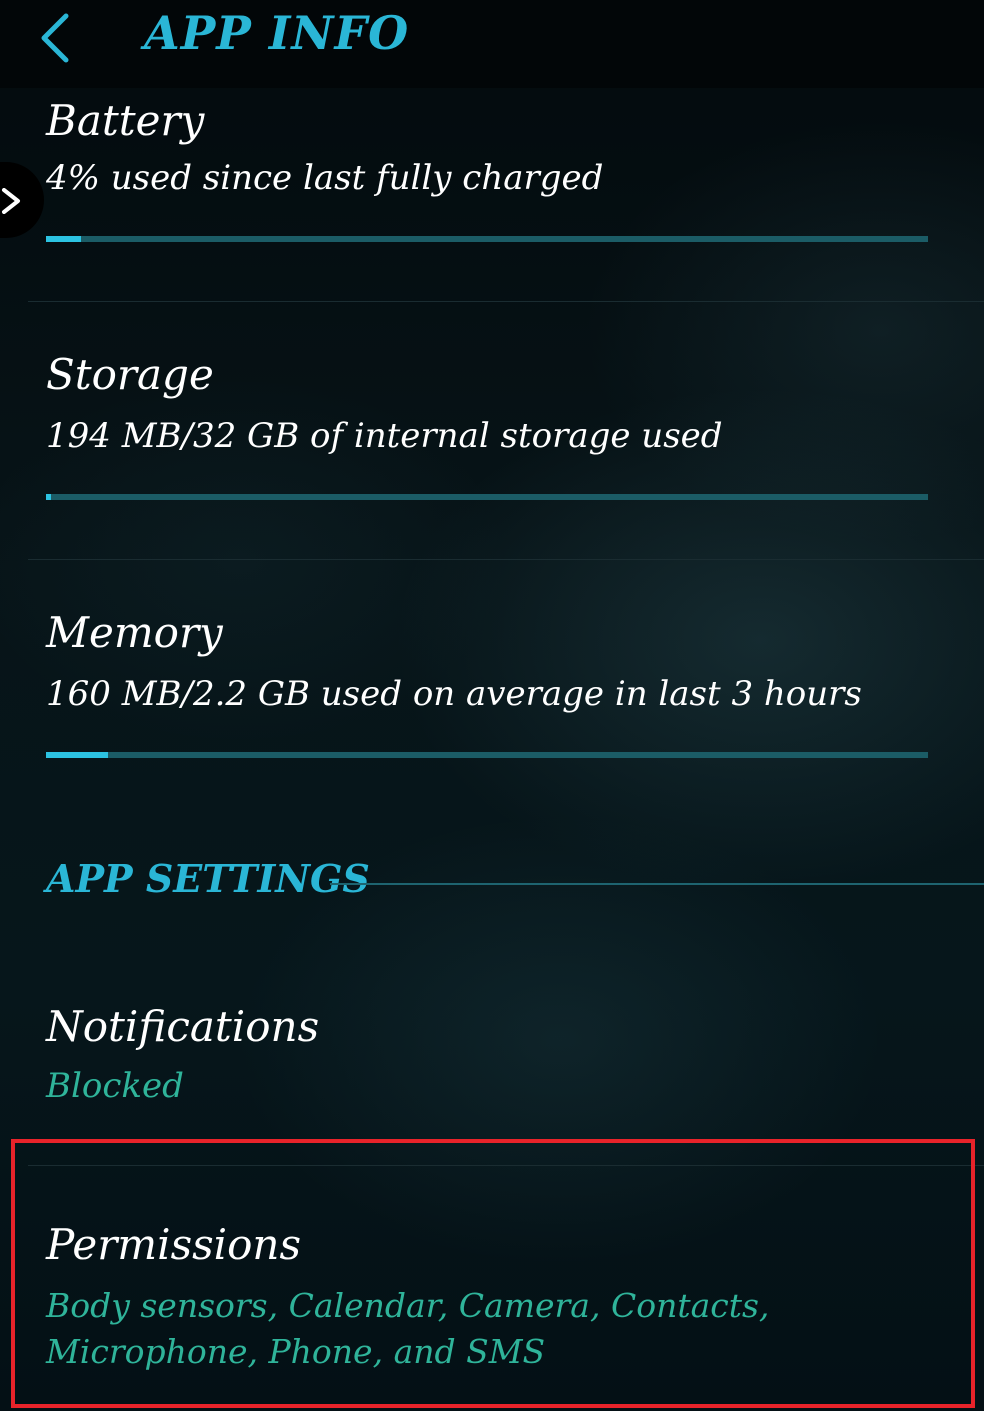  Describe the element at coordinates (384, 436) in the screenshot. I see `storage-summary: 194 MB/32 GB of internal storage used` at that location.